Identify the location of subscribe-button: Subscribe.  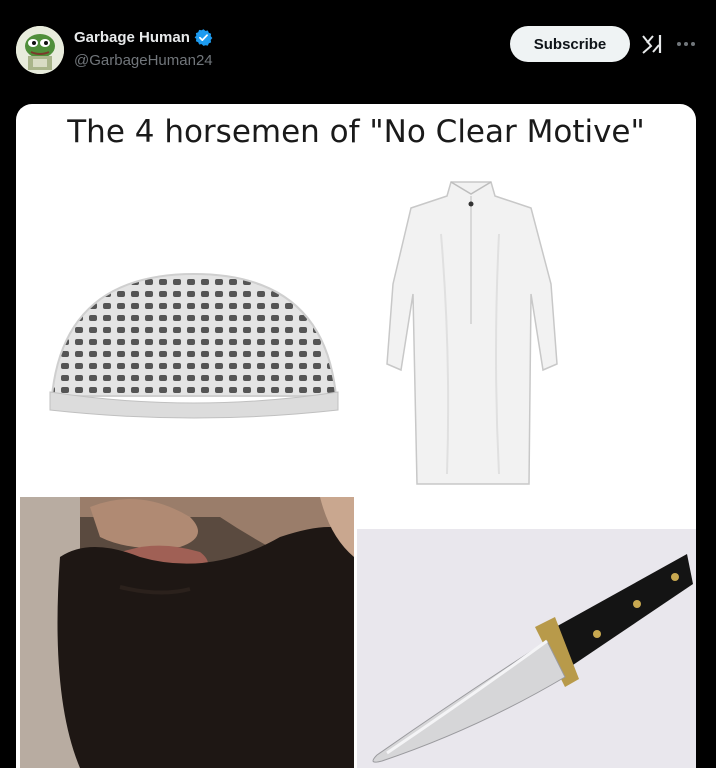
(570, 44).